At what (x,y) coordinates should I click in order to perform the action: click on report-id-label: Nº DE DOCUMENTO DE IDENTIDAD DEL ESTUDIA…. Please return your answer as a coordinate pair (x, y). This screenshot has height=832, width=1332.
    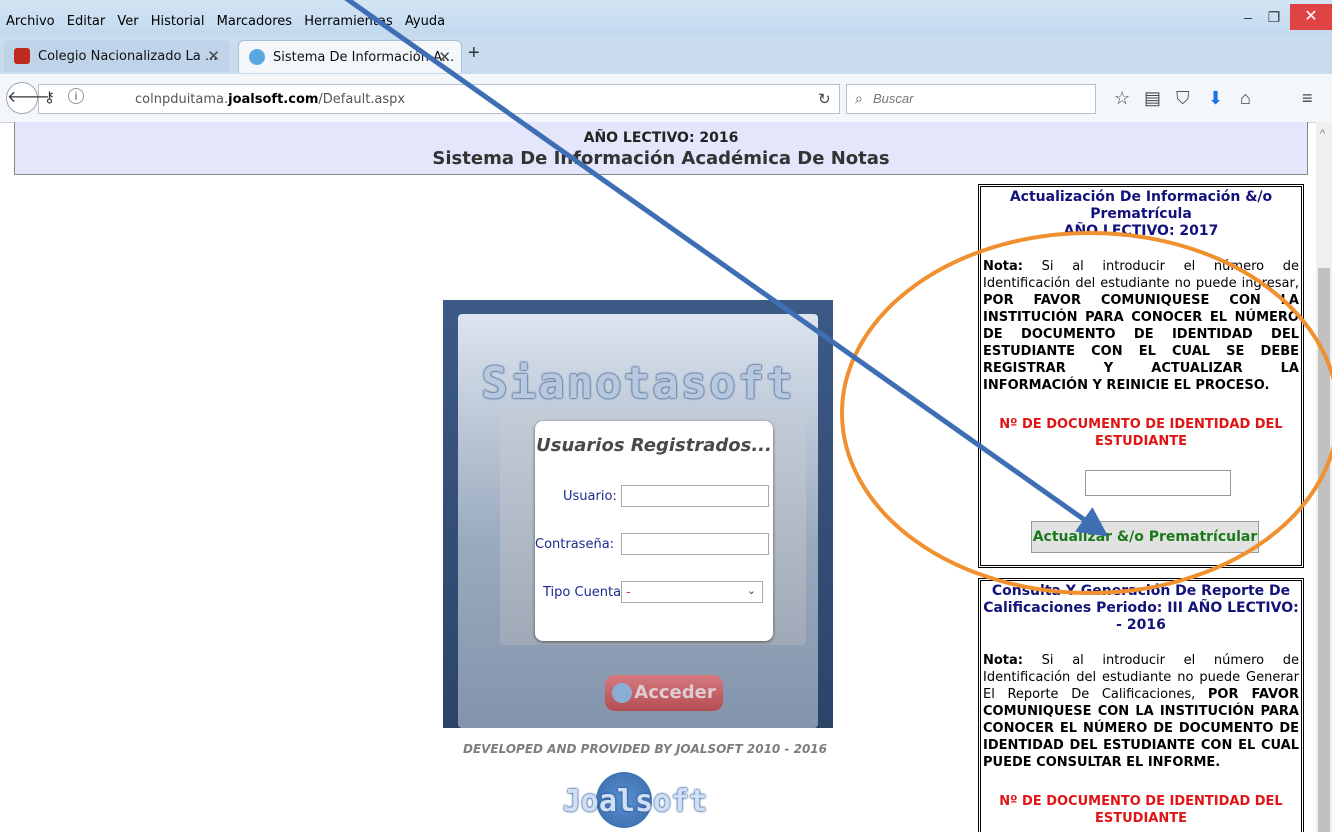
    Looking at the image, I should click on (1141, 810).